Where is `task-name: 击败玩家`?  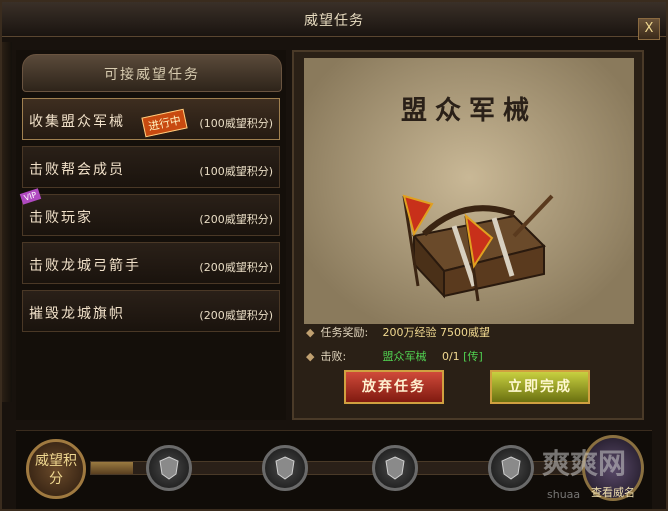 task-name: 击败玩家 is located at coordinates (61, 218).